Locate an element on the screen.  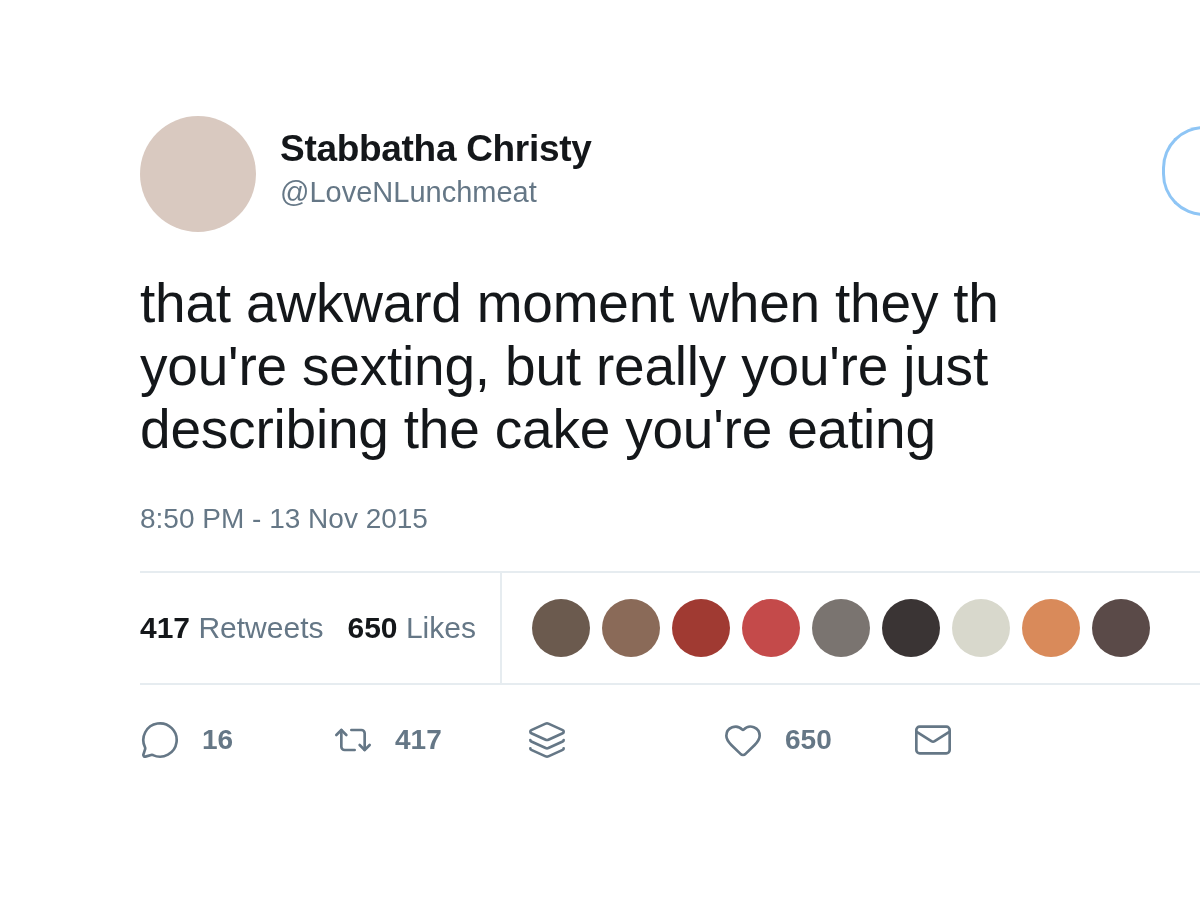
stat-link: 650 Likes is located at coordinates (411, 628).